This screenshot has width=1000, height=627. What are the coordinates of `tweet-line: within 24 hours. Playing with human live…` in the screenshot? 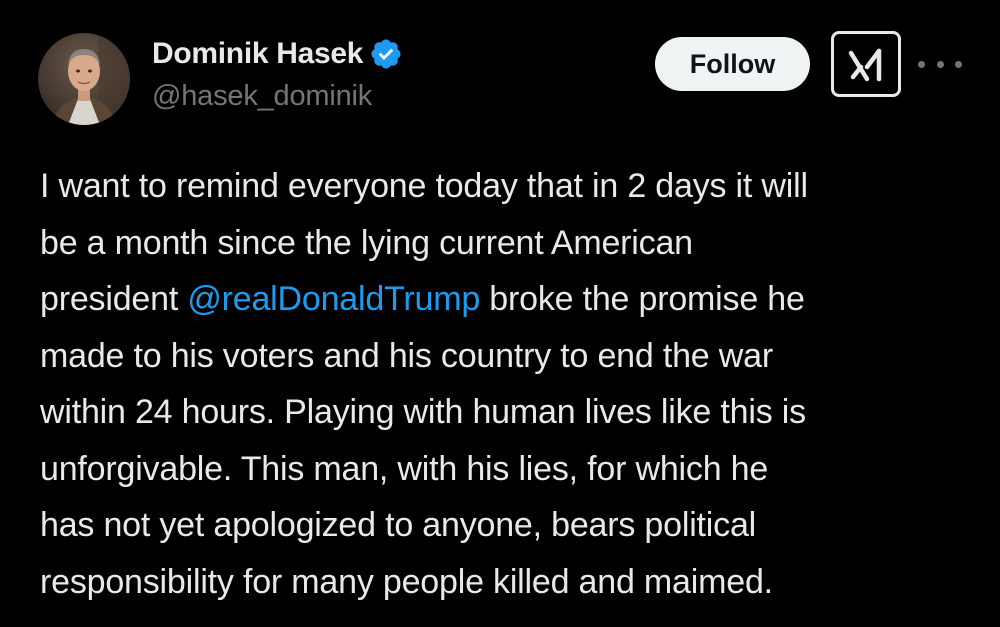 It's located at (510, 412).